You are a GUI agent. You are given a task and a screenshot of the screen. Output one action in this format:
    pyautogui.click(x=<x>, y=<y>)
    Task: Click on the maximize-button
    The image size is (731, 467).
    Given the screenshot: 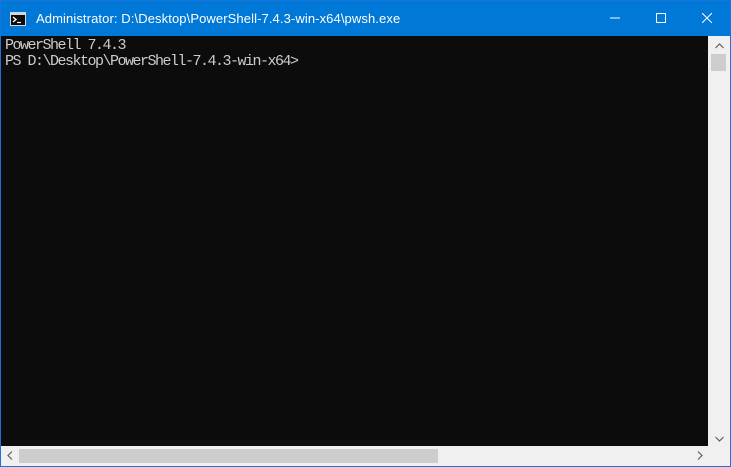 What is the action you would take?
    pyautogui.click(x=661, y=18)
    